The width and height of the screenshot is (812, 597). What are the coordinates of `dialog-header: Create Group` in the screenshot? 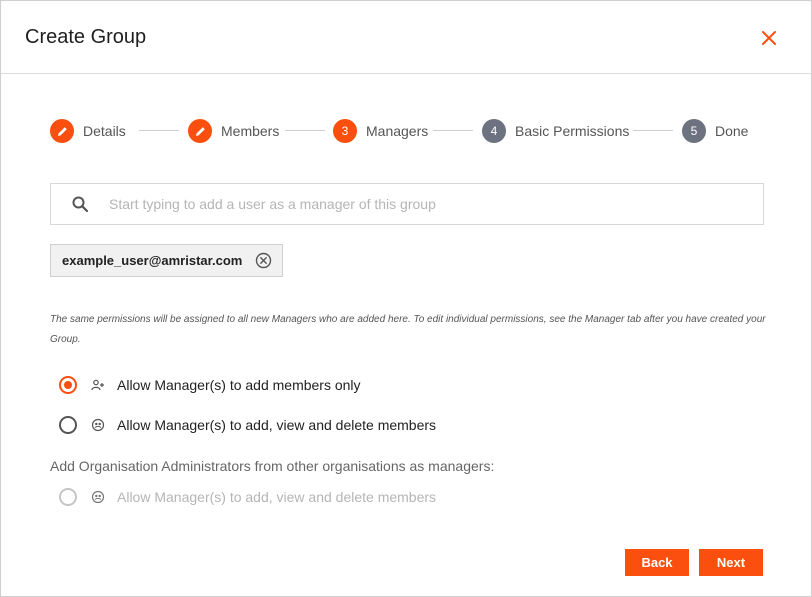 It's located at (406, 37).